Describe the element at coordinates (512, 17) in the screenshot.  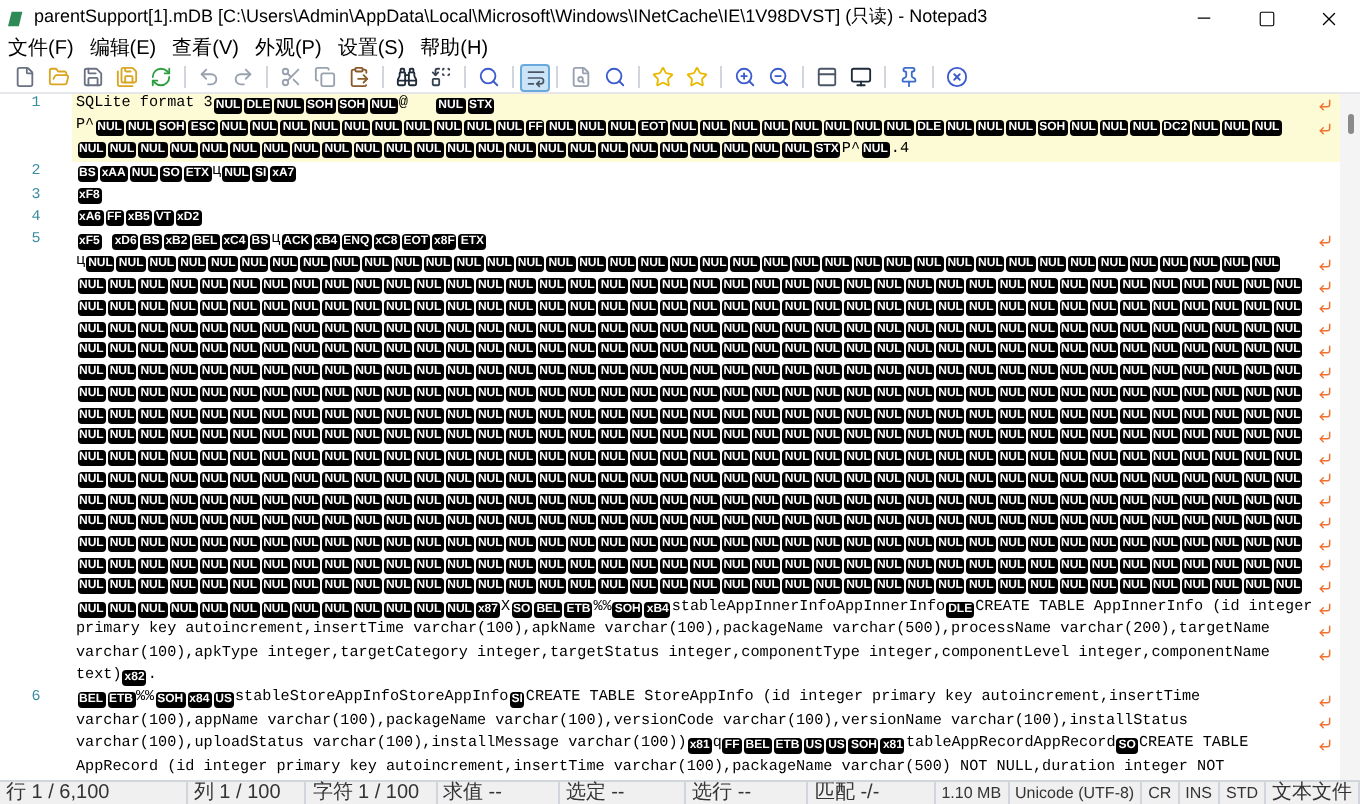
I see `window-title: parentSupport[1].mDB [C:\Users\Admin\AppData\Local\Microsoft\Windows\INetCache\IE\1V98DVST] (只读) - Notepad3` at that location.